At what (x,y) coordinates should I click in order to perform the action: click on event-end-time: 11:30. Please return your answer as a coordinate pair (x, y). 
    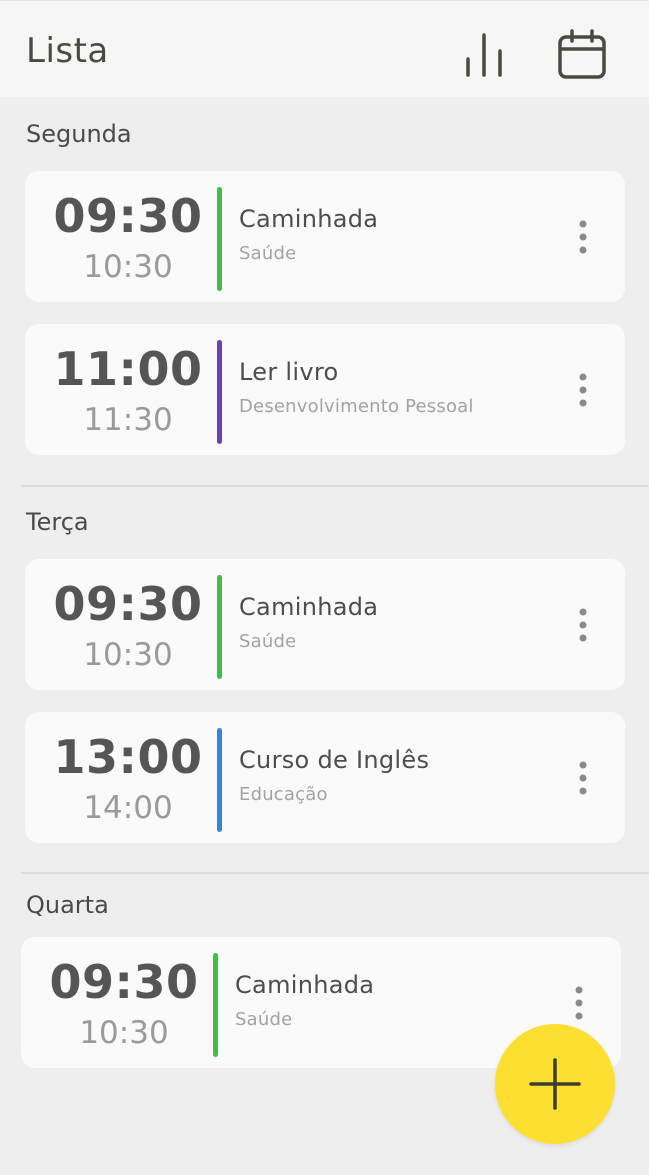
    Looking at the image, I should click on (128, 420).